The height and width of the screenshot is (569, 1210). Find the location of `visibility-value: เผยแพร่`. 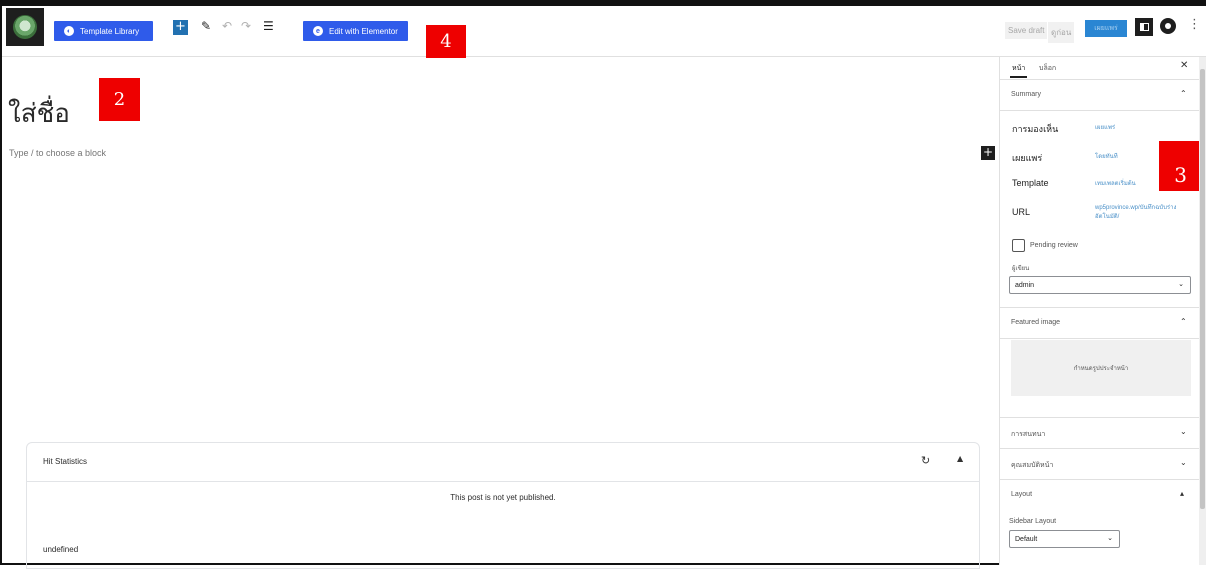

visibility-value: เผยแพร่ is located at coordinates (1105, 128).